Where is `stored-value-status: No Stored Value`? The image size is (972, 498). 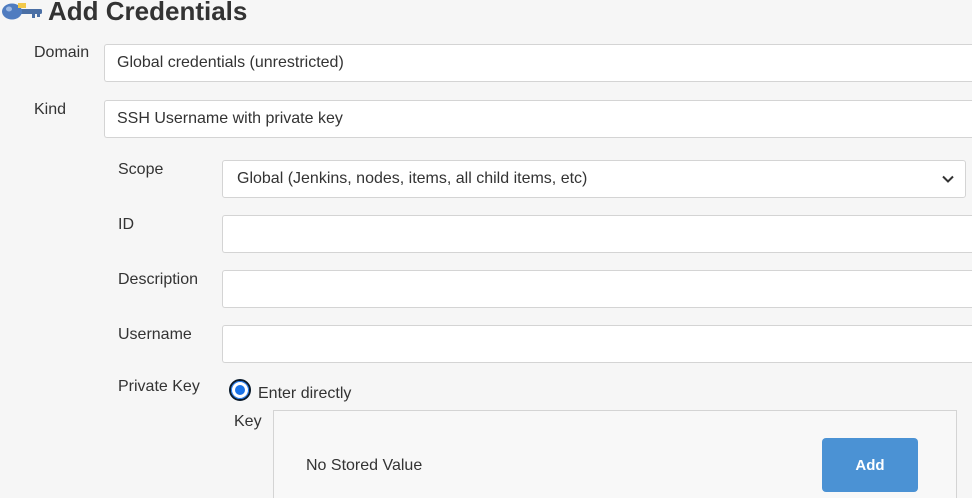
stored-value-status: No Stored Value is located at coordinates (364, 465).